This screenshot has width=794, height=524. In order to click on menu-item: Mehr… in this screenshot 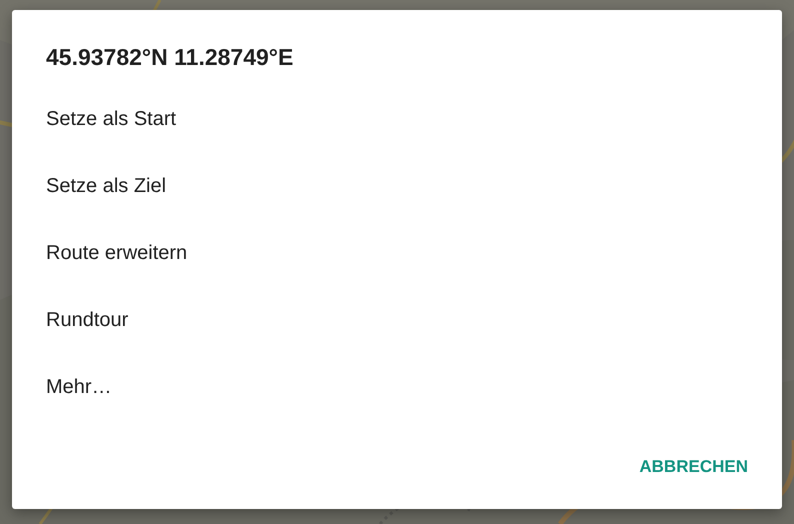, I will do `click(397, 387)`.